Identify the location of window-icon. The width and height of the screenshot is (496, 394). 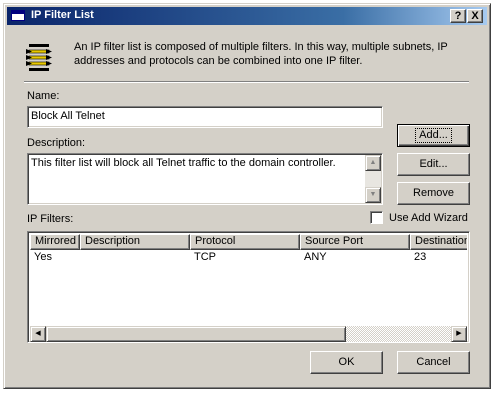
(18, 15).